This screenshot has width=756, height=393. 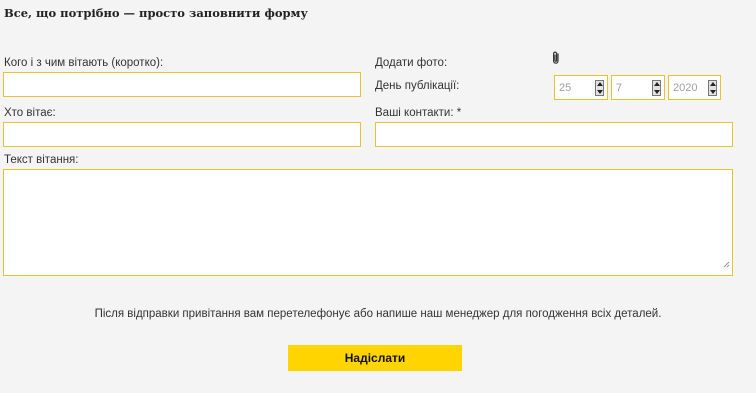 What do you see at coordinates (726, 264) in the screenshot?
I see `resize-grip-icon` at bounding box center [726, 264].